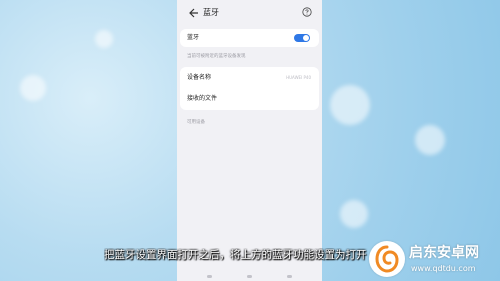 The image size is (500, 281). Describe the element at coordinates (307, 12) in the screenshot. I see `help-icon` at that location.